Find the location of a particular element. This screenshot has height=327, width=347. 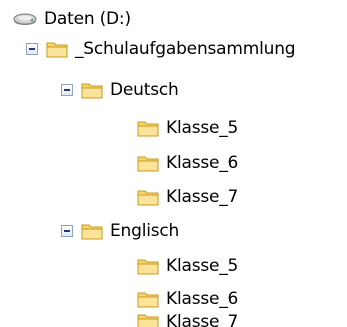

tree-node-label: _Schulaufgabensammlung is located at coordinates (185, 49).